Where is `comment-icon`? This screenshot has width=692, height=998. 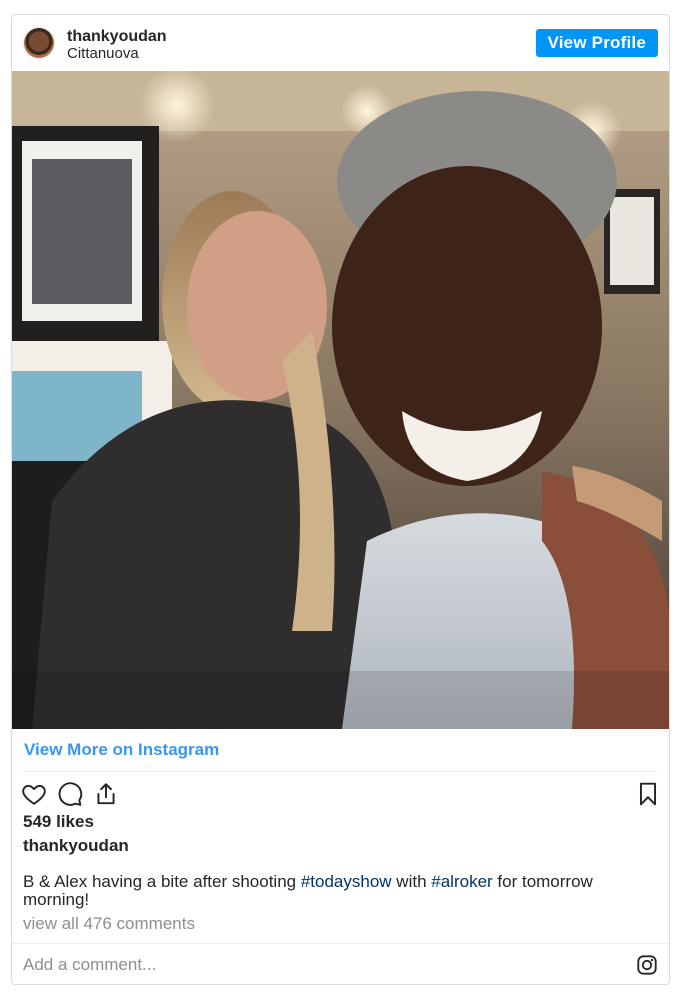 comment-icon is located at coordinates (70, 794).